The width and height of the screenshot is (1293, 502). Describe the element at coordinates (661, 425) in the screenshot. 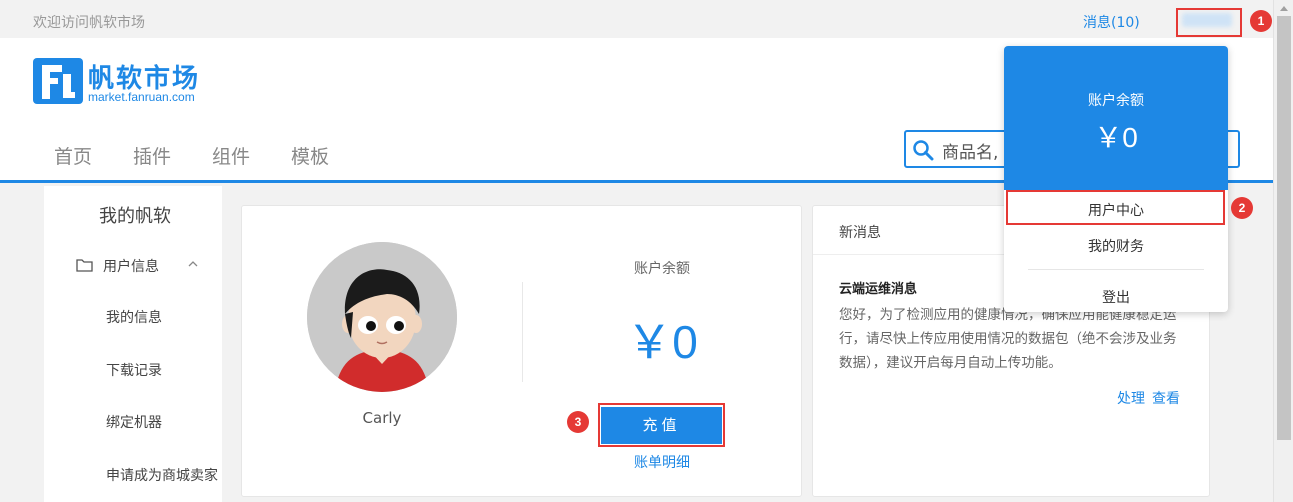

I see `recharge-highlight-box` at that location.